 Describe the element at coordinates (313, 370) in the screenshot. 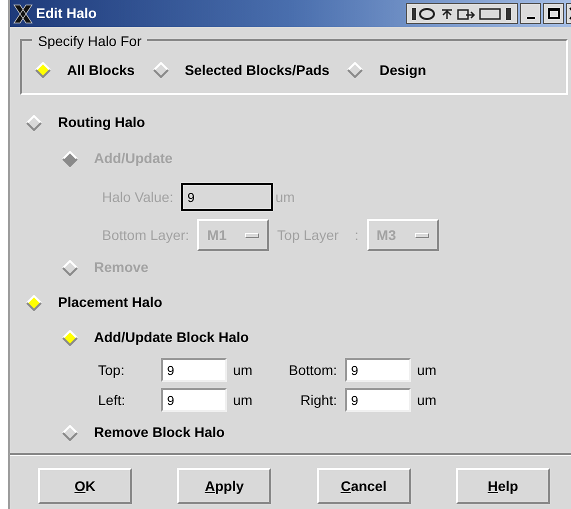

I see `field-label: Bottom:` at that location.